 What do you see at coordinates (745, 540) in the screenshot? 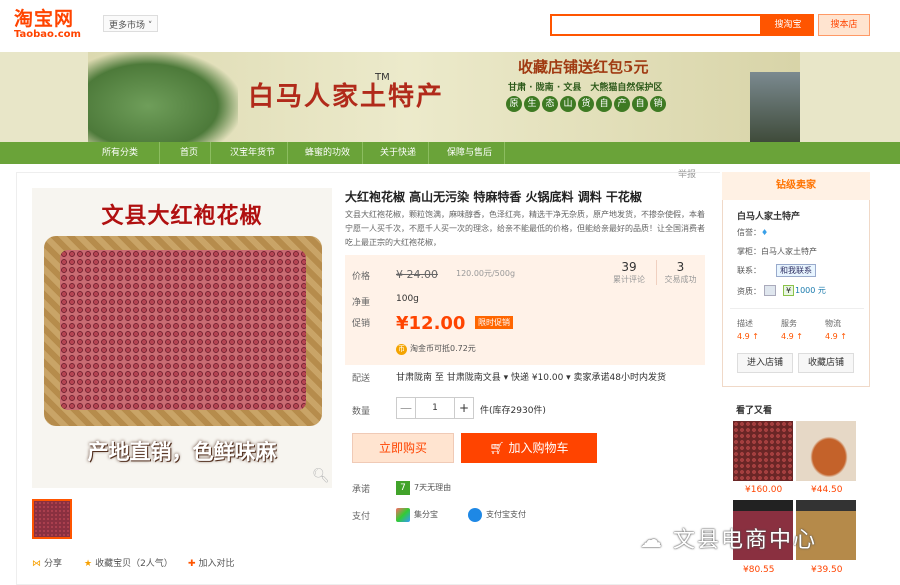
I see `watermark-text: 文县电商中心` at bounding box center [745, 540].